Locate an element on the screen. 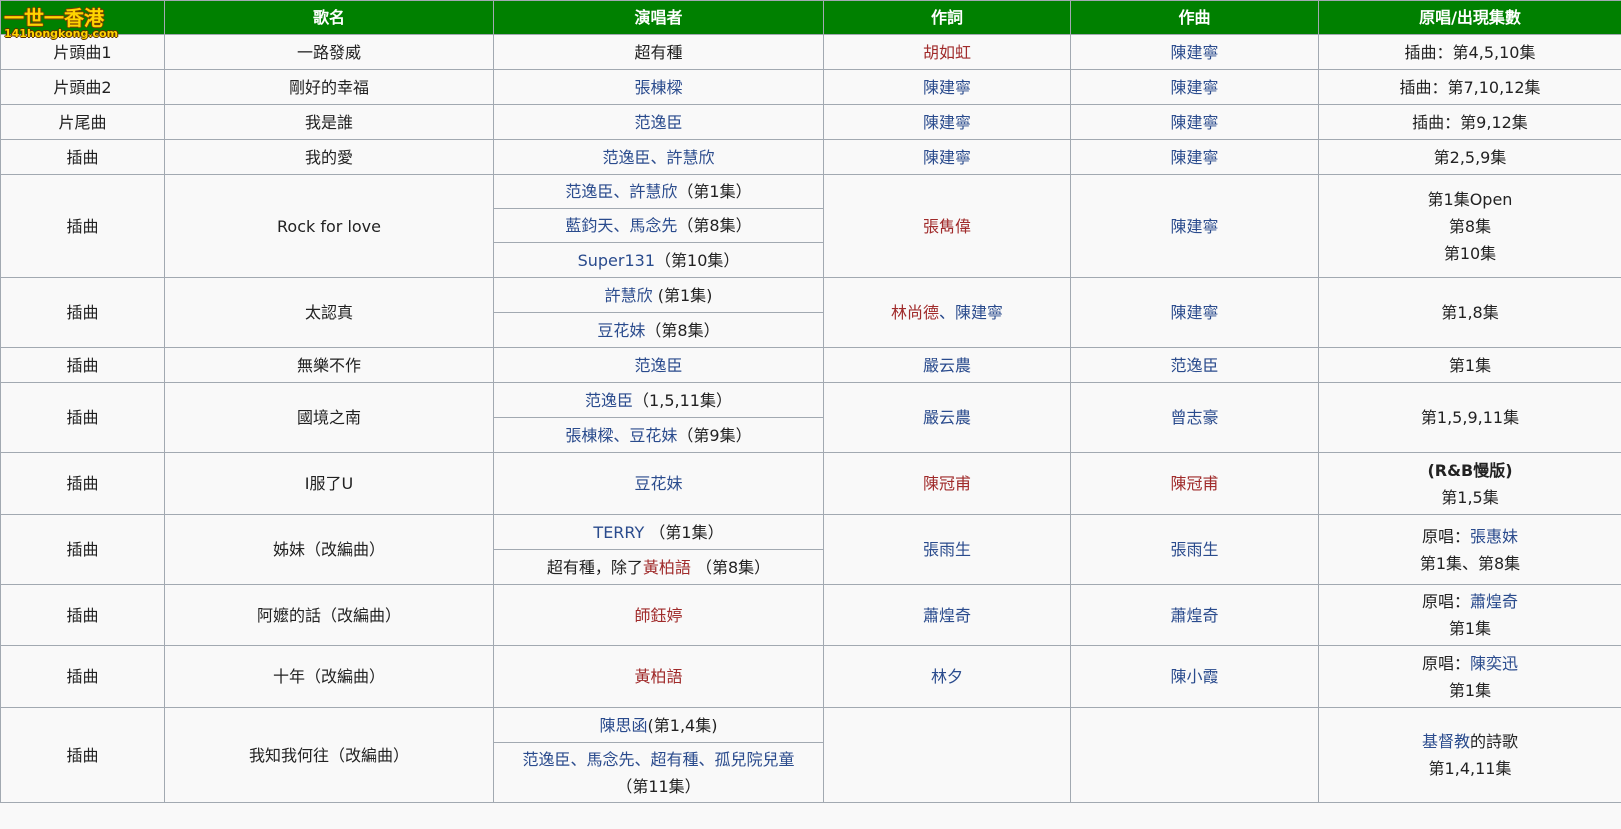 The width and height of the screenshot is (1621, 829). cell-composer: 陳建寧 is located at coordinates (1194, 122).